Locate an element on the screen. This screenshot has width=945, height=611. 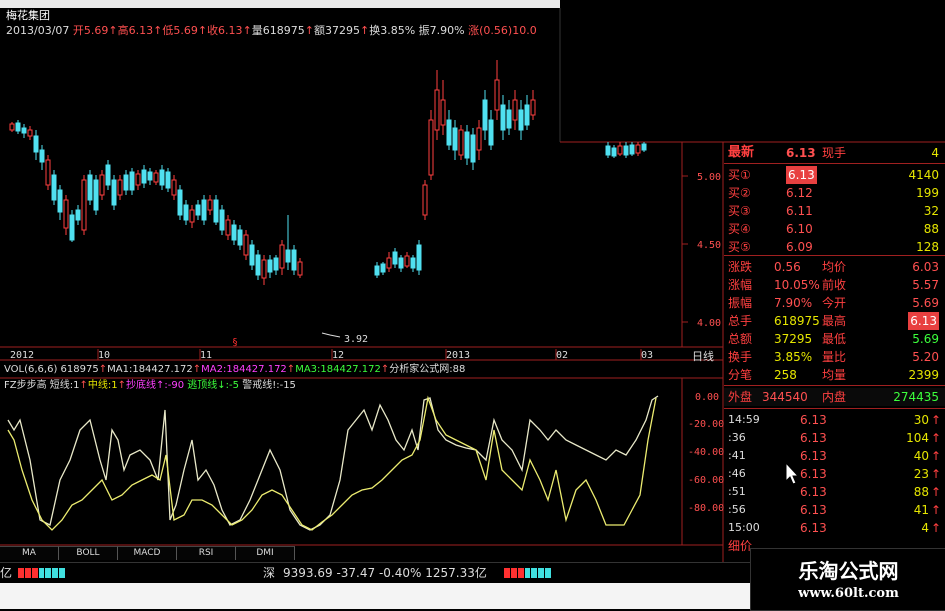
date-tick: 11 is located at coordinates (206, 355).